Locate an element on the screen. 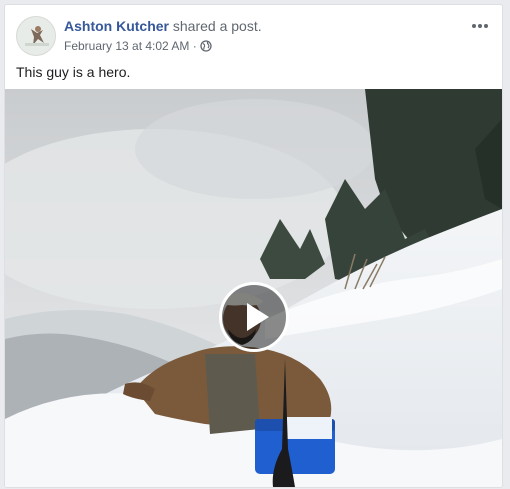 The height and width of the screenshot is (489, 510). play-icon is located at coordinates (258, 317).